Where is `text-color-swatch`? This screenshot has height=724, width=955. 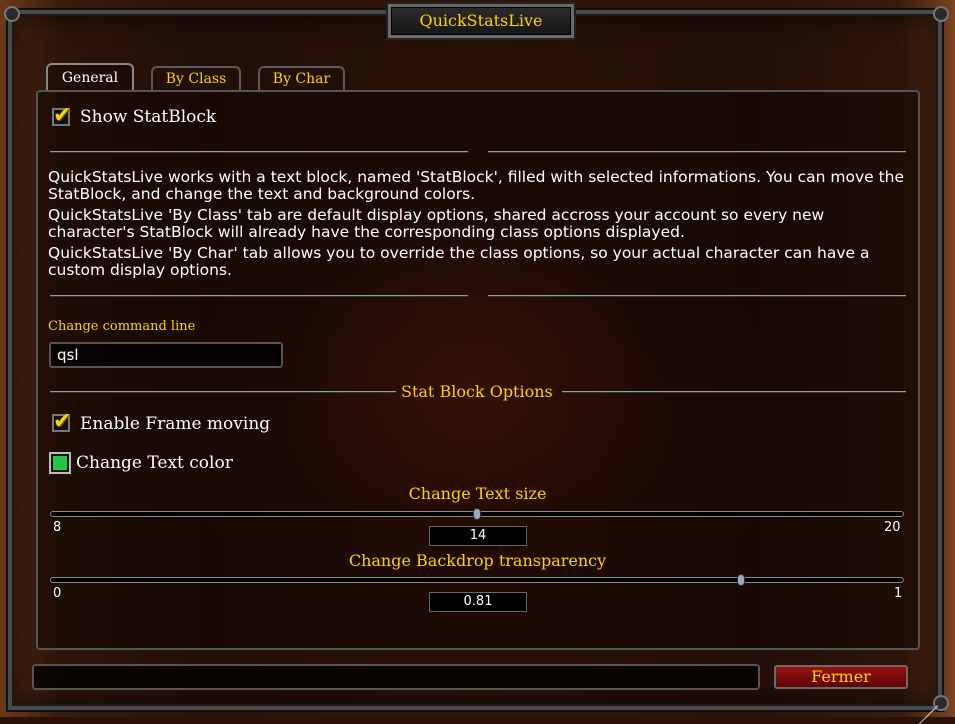
text-color-swatch is located at coordinates (60, 463).